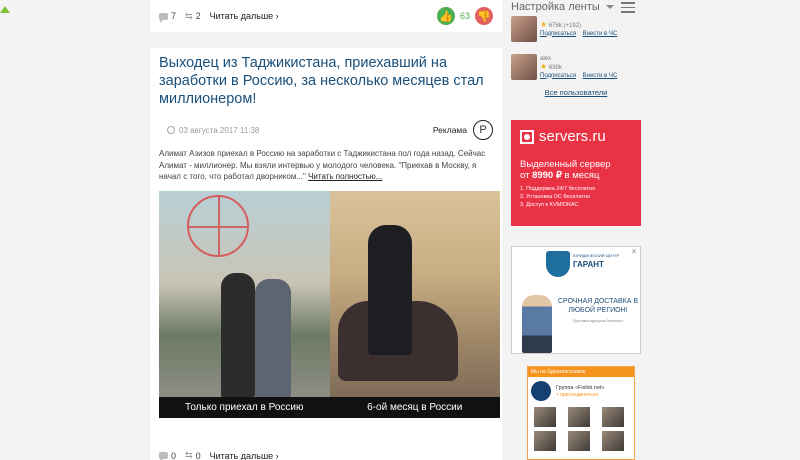 This screenshot has height=460, width=800. Describe the element at coordinates (219, 130) in the screenshot. I see `article-date: 03 августа 2017 11:38` at that location.